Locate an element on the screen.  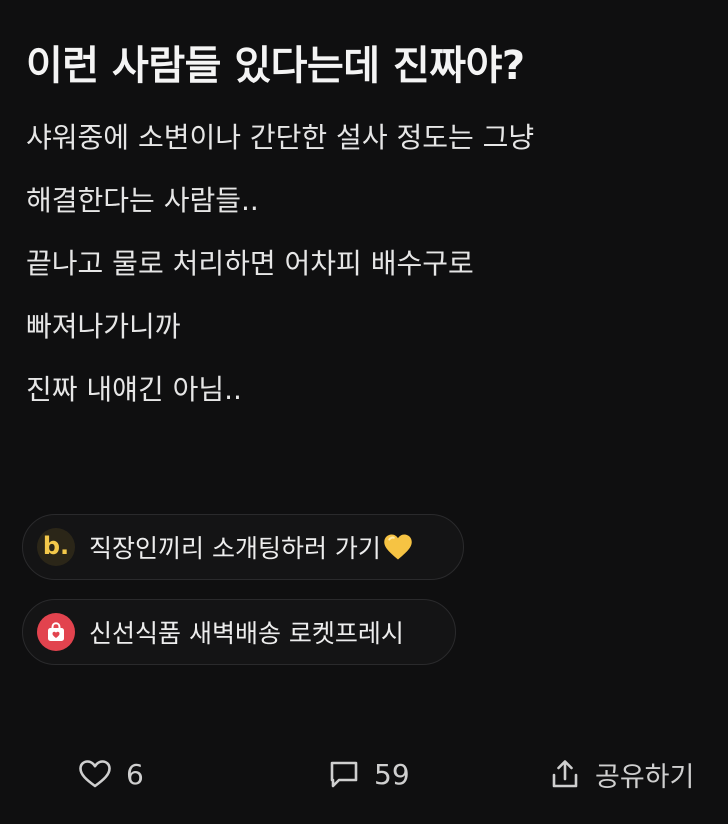
post-body-line: 진짜 내얘긴 아님.. is located at coordinates (134, 389).